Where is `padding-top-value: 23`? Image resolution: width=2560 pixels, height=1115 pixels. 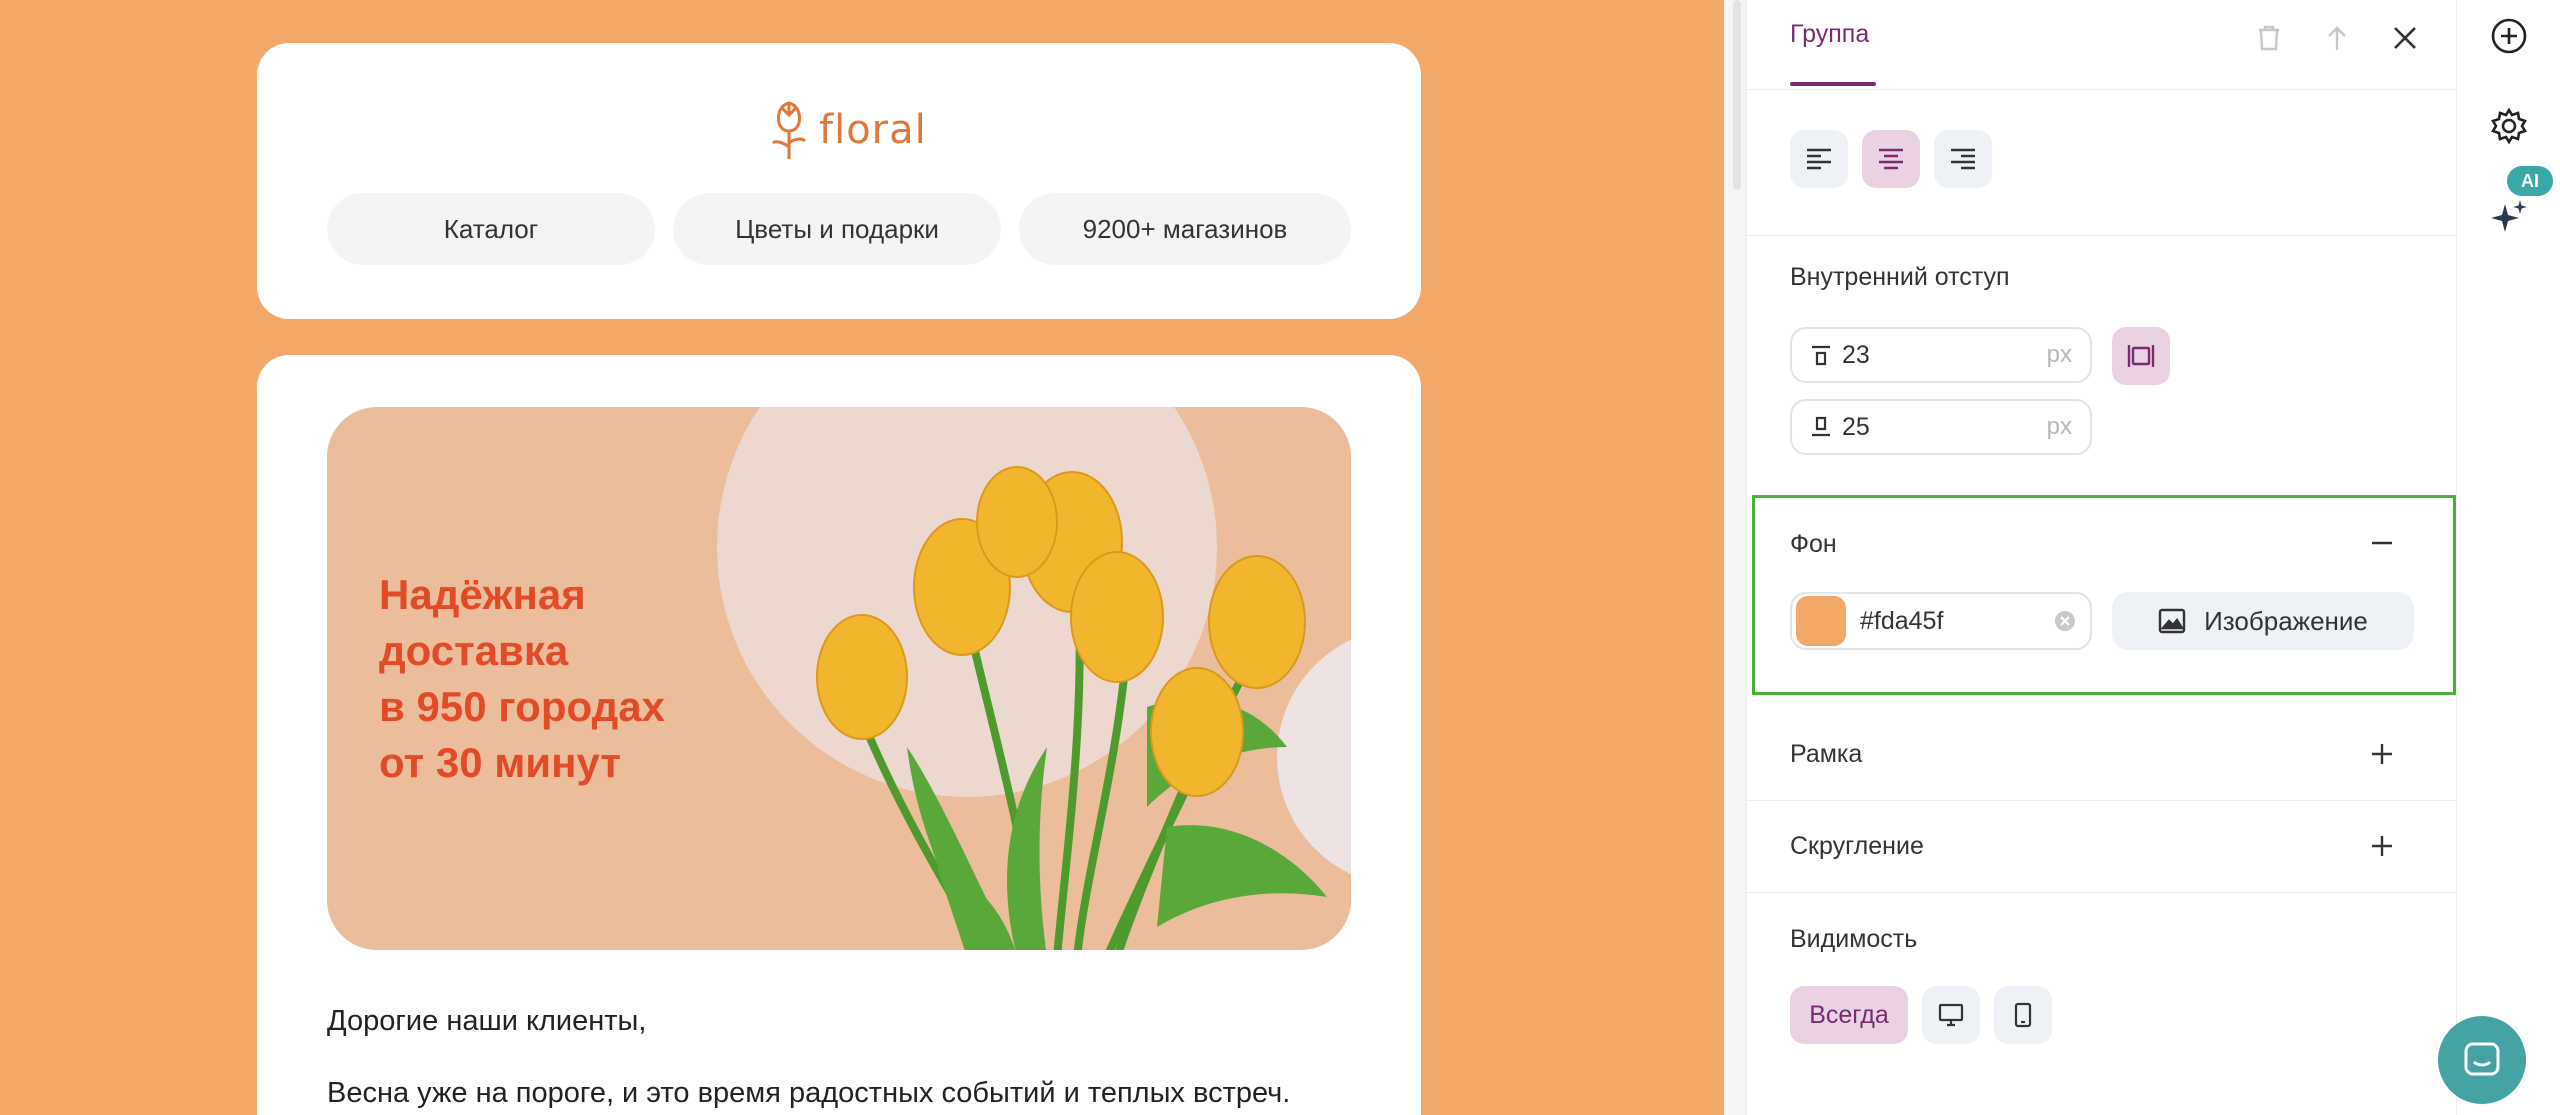
padding-top-value: 23 is located at coordinates (1856, 354).